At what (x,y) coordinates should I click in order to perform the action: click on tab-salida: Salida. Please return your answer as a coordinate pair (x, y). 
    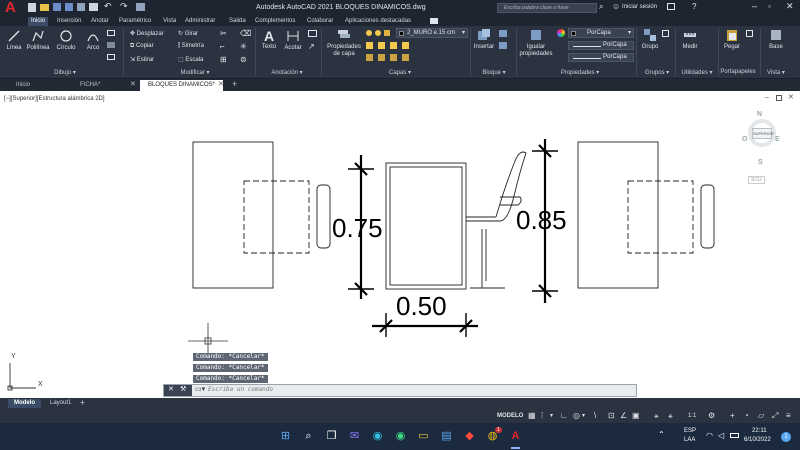
    Looking at the image, I should click on (237, 21).